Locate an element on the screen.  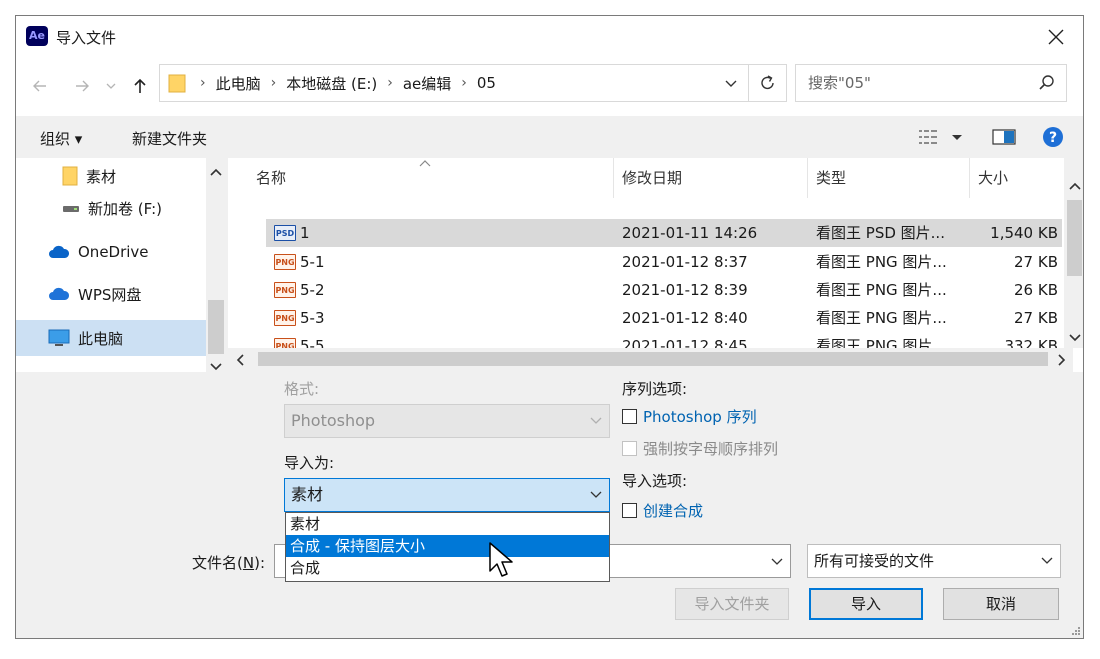
view-options-button is located at coordinates (930, 139).